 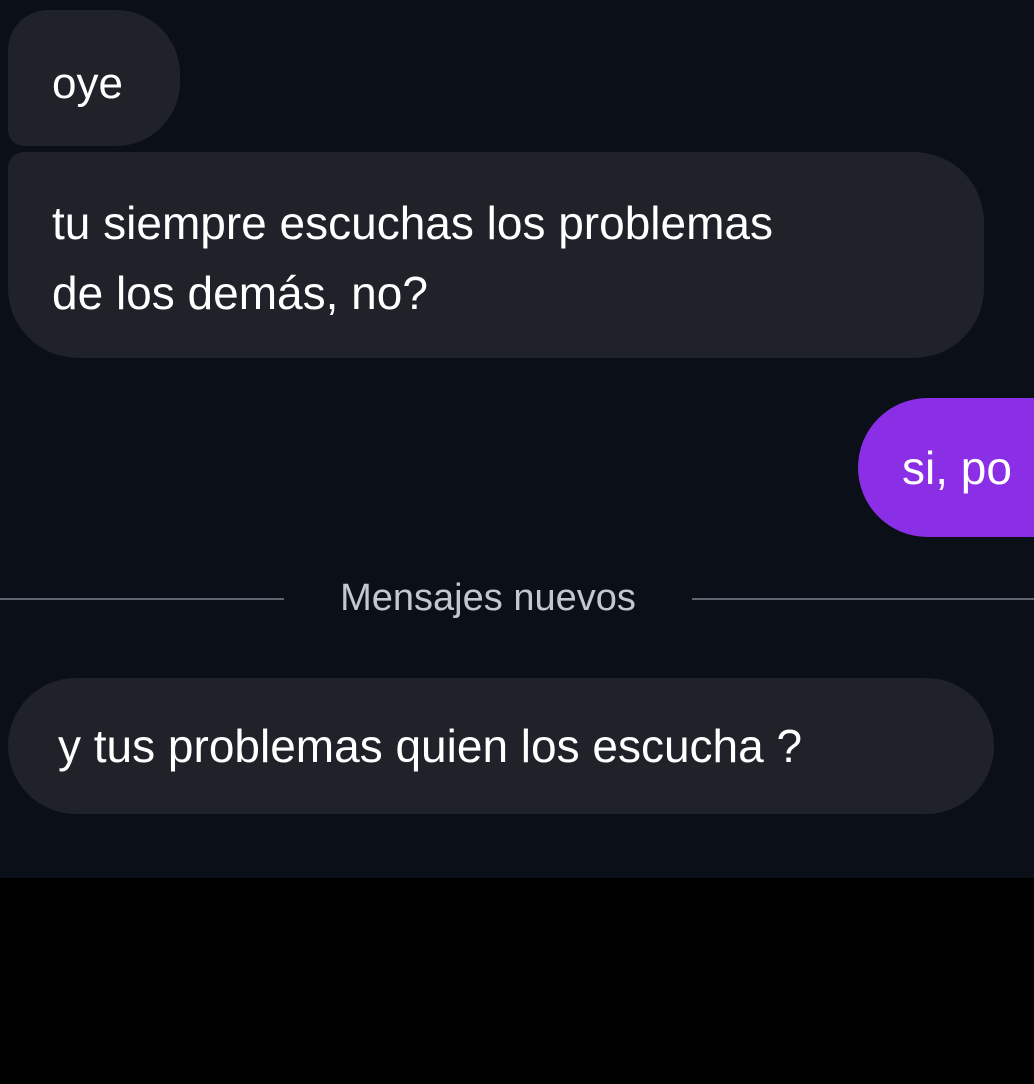 I want to click on message-bubble-incoming: oye, so click(x=94, y=78).